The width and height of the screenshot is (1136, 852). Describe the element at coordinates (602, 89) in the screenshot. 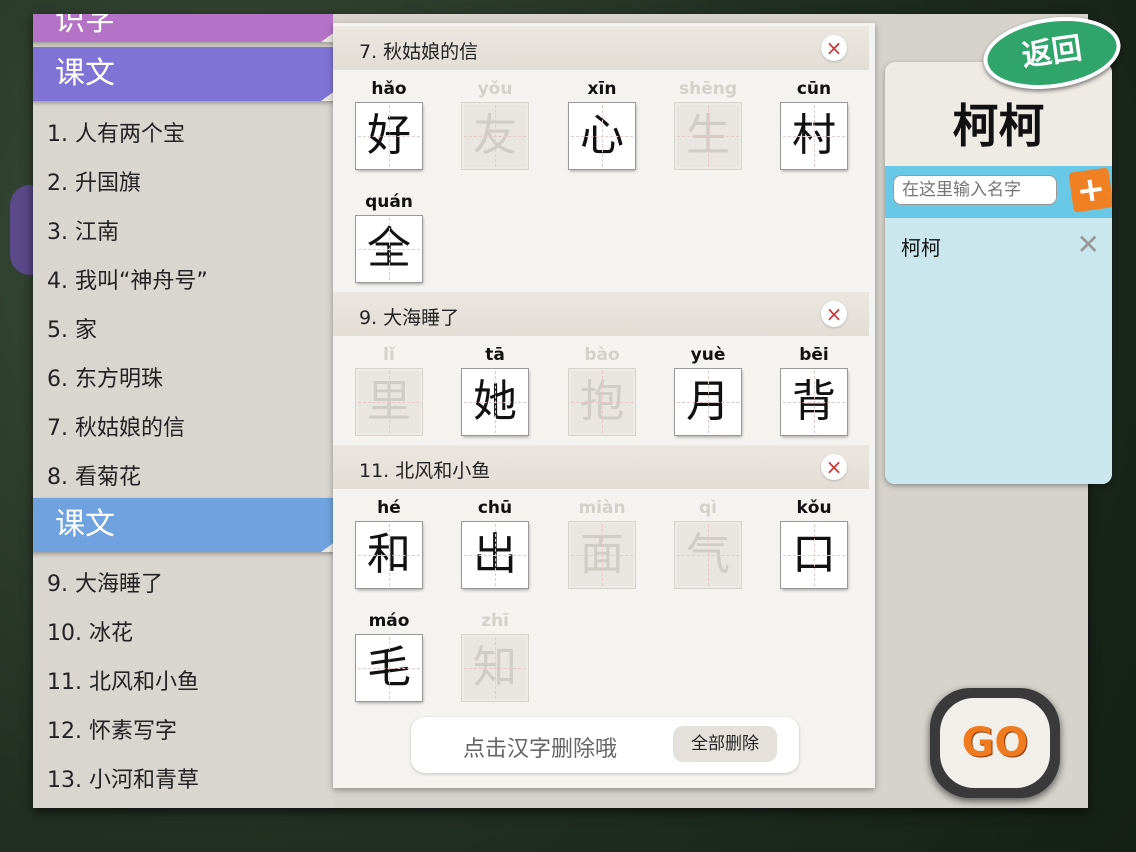

I see `pinyin: xīn` at that location.